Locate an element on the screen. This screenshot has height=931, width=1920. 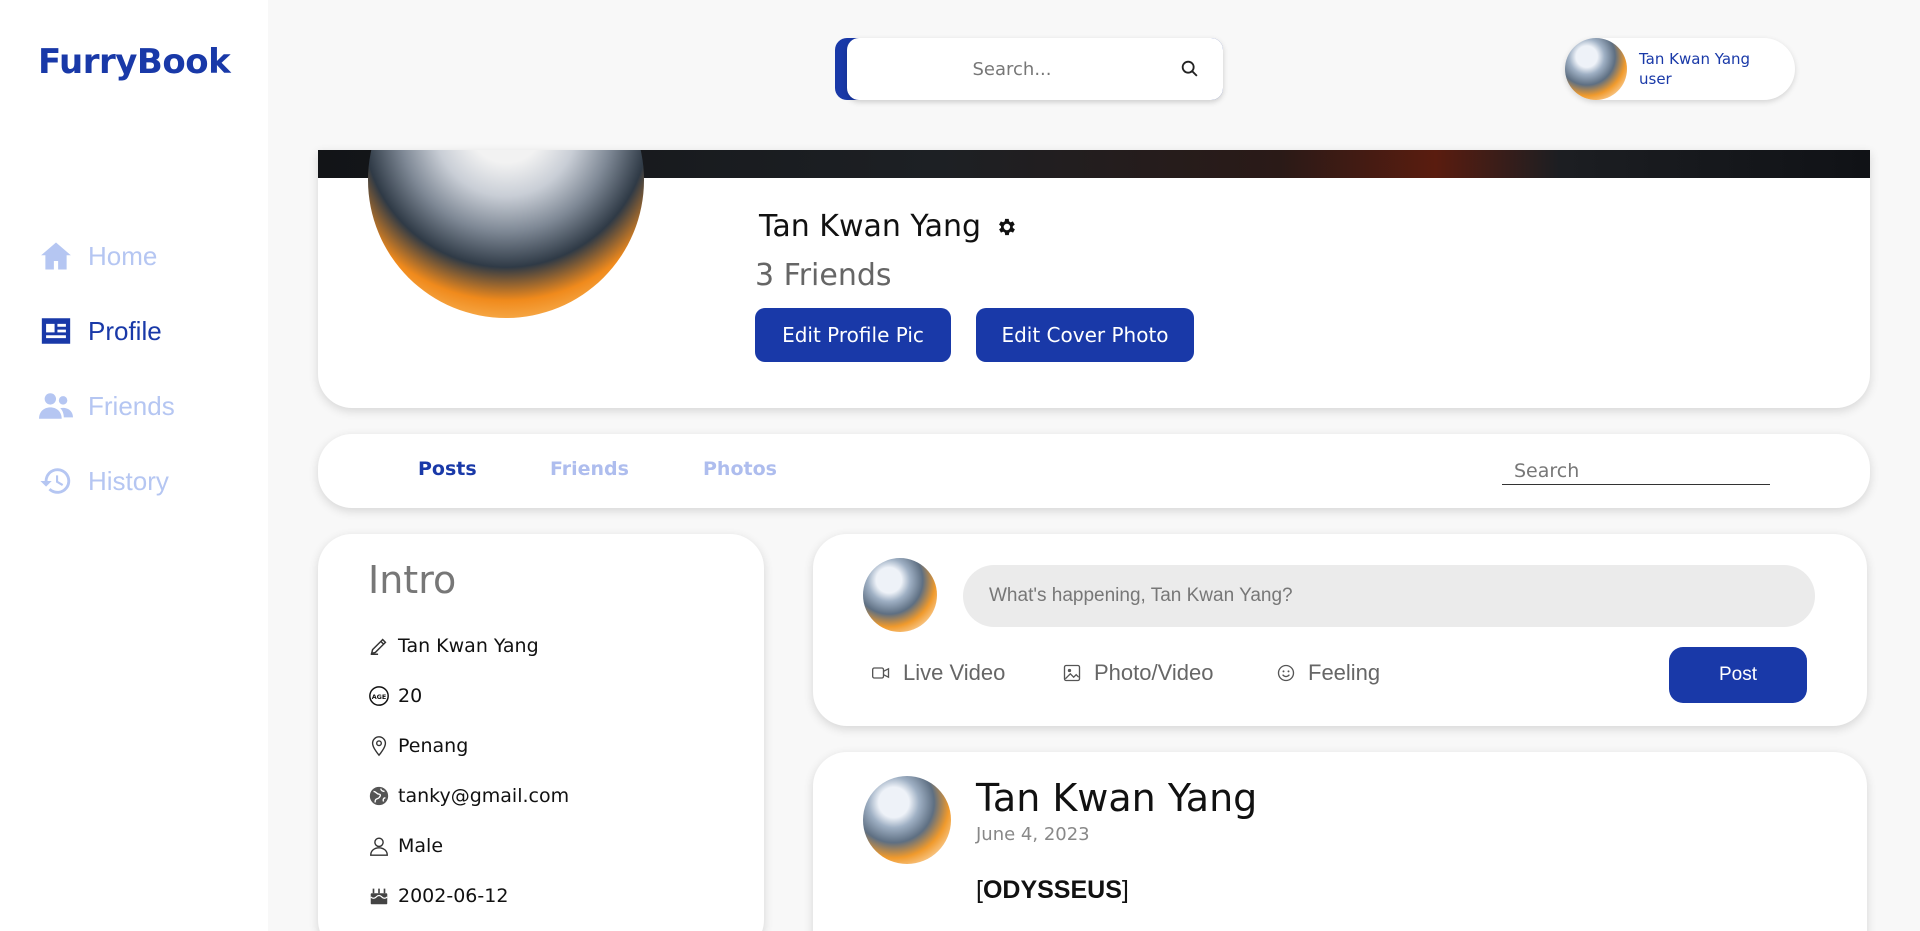
top-search-field is located at coordinates (1035, 69).